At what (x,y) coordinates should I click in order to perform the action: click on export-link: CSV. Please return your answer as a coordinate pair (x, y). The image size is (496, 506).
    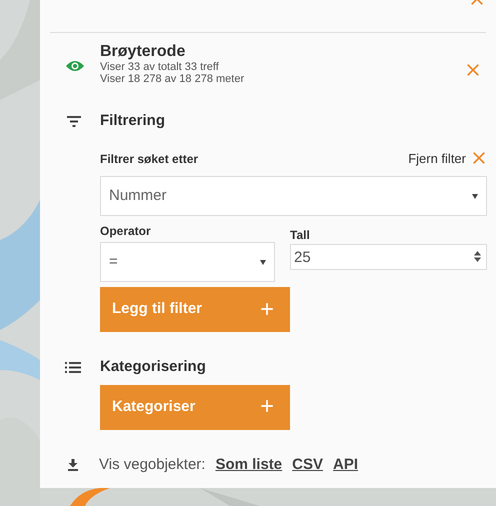
    Looking at the image, I should click on (307, 465).